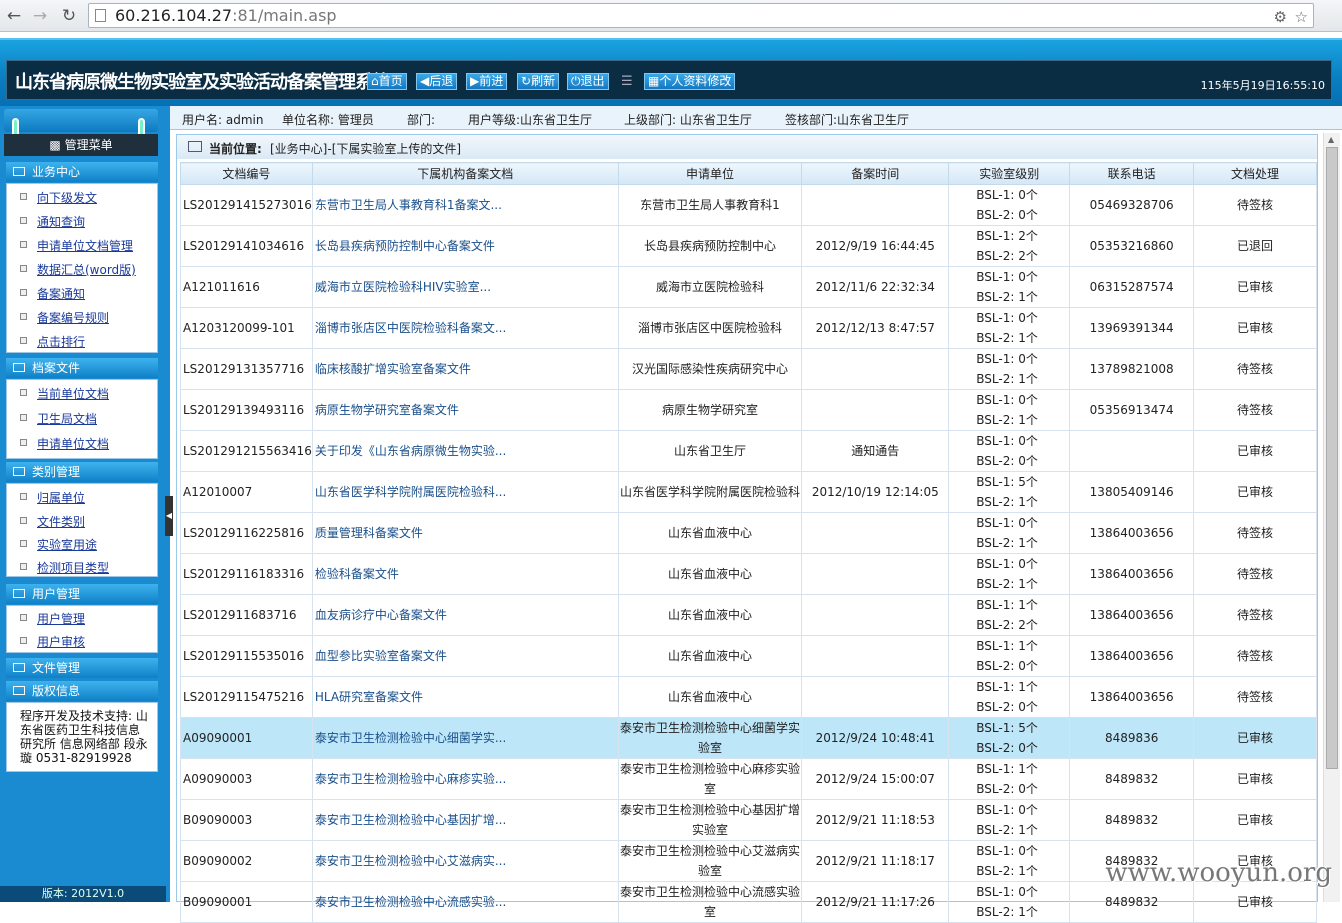  What do you see at coordinates (701, 15) in the screenshot?
I see `address-bar: 60.216.104.27:81/main.asp ⚙ ☆` at bounding box center [701, 15].